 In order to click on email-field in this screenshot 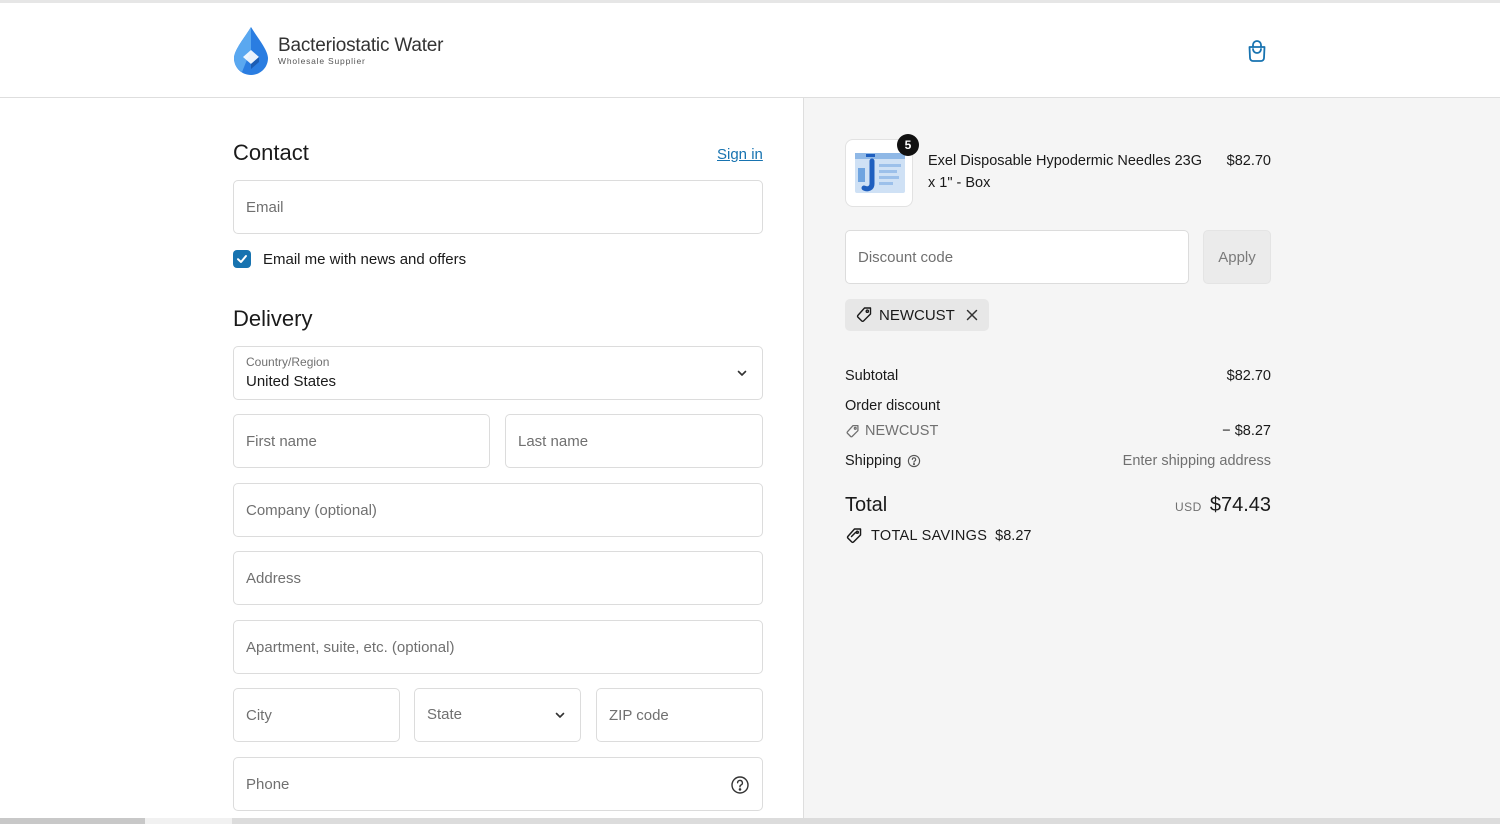, I will do `click(498, 207)`.